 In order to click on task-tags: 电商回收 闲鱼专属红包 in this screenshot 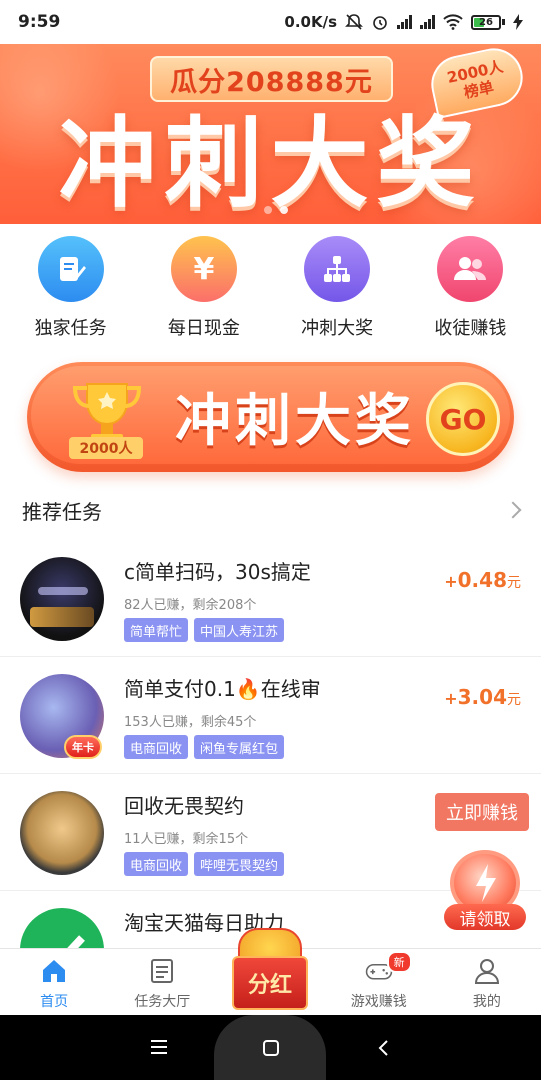, I will do `click(204, 747)`.